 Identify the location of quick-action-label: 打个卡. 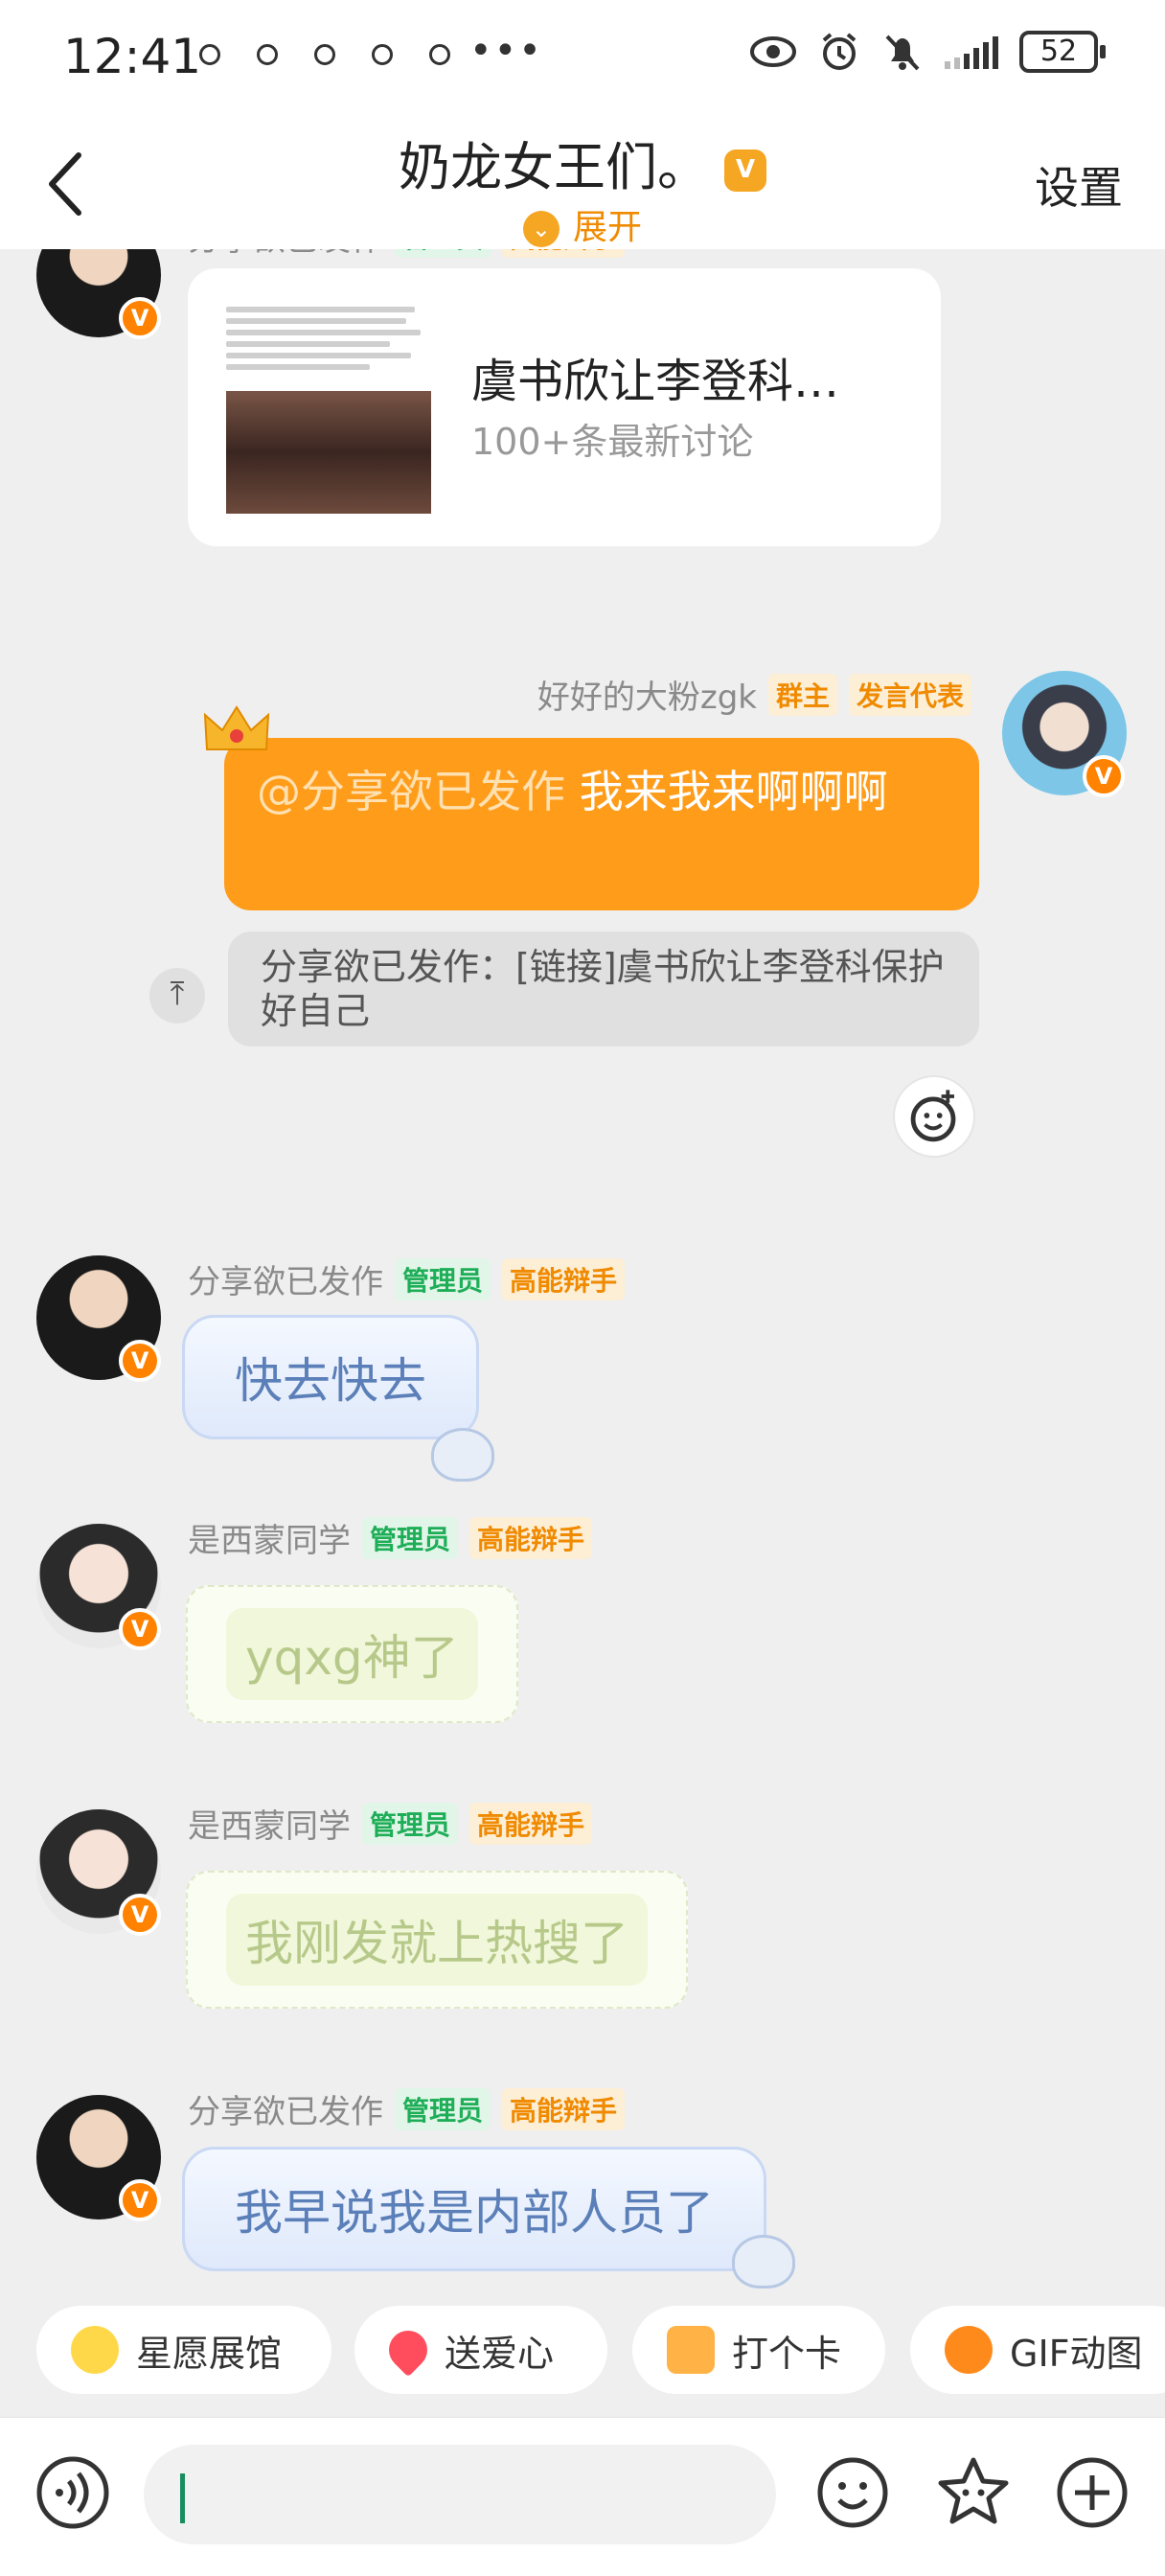
(787, 2353).